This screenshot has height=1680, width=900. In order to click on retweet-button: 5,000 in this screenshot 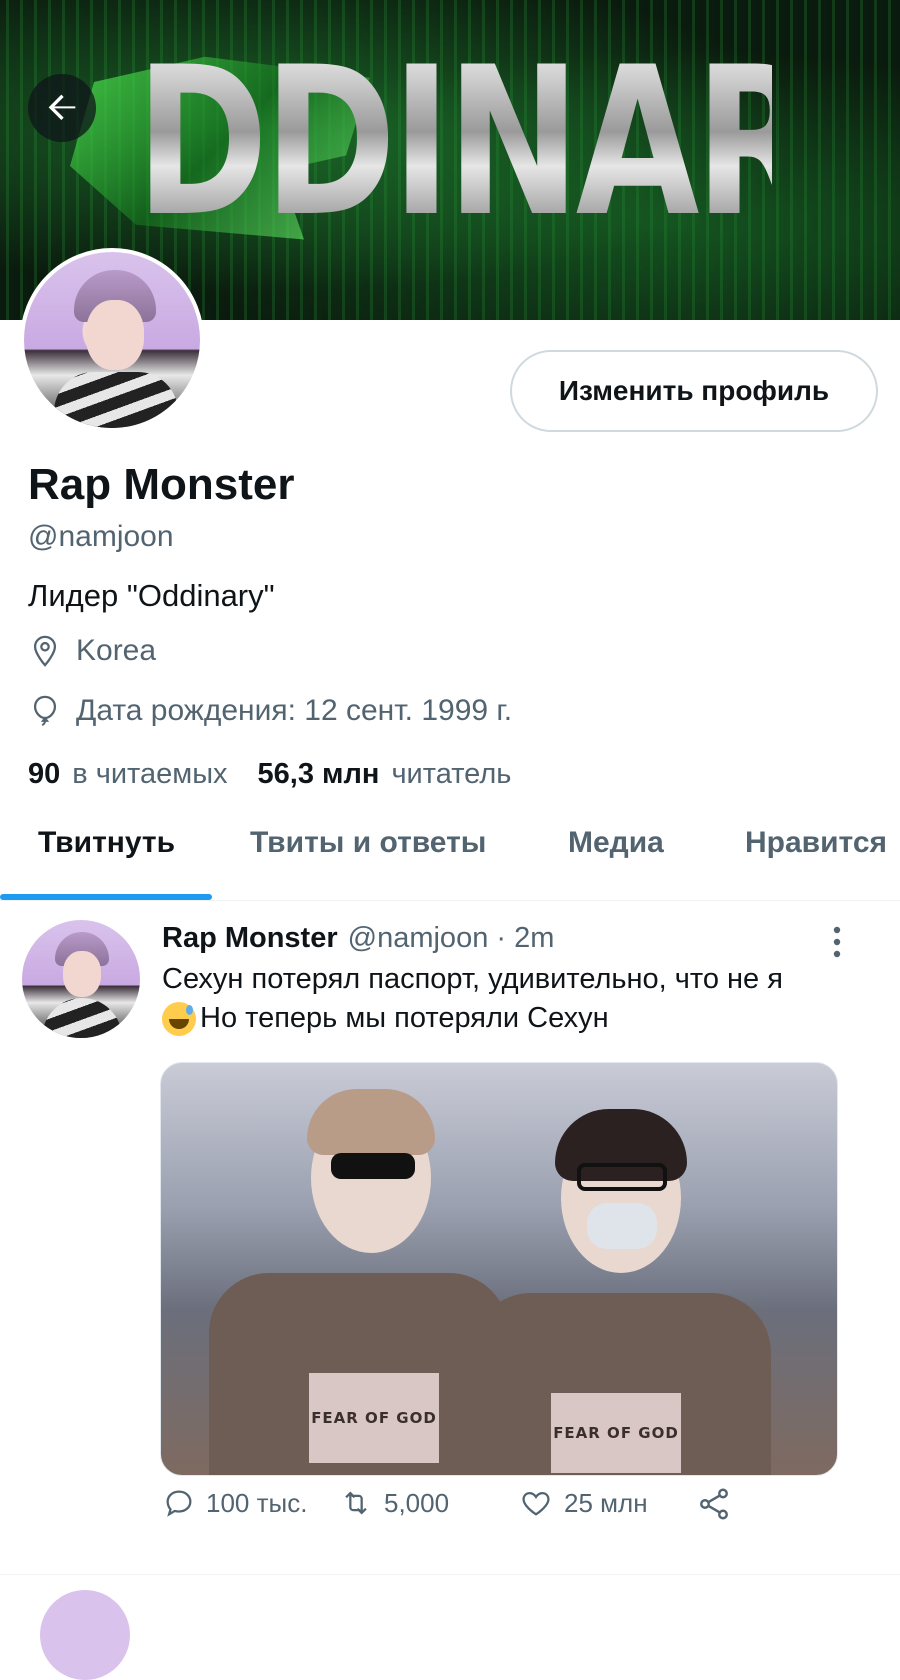, I will do `click(393, 1503)`.